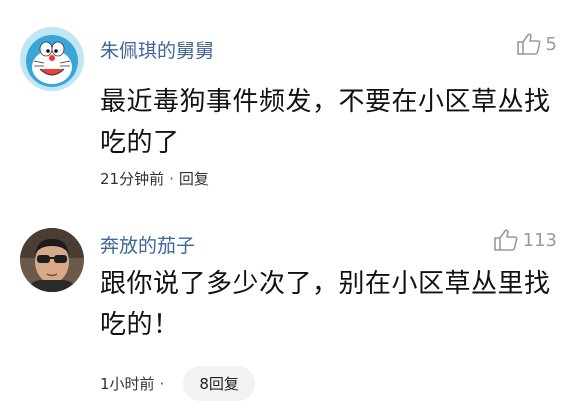  What do you see at coordinates (325, 304) in the screenshot?
I see `comment-content: 跟你说了多少次了，别在小区草丛里找吃的！` at bounding box center [325, 304].